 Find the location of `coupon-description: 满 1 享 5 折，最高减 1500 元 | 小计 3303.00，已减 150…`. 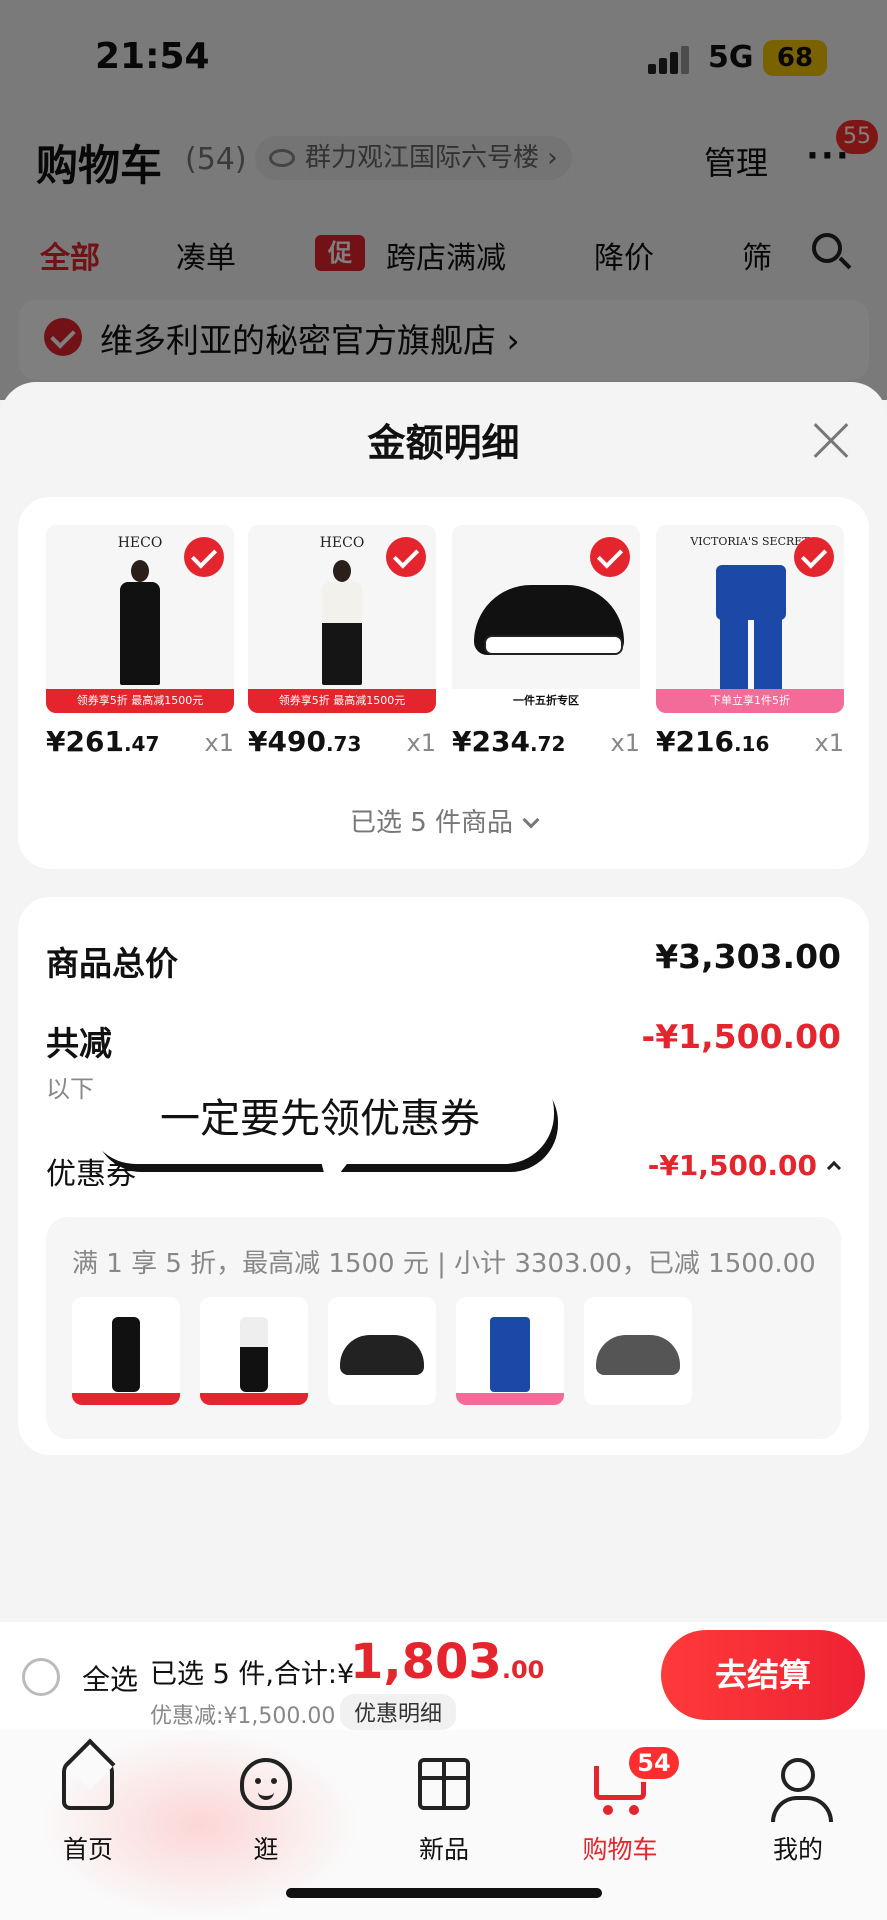

coupon-description: 满 1 享 5 折，最高减 1500 元 | 小计 3303.00，已减 150… is located at coordinates (444, 1264).